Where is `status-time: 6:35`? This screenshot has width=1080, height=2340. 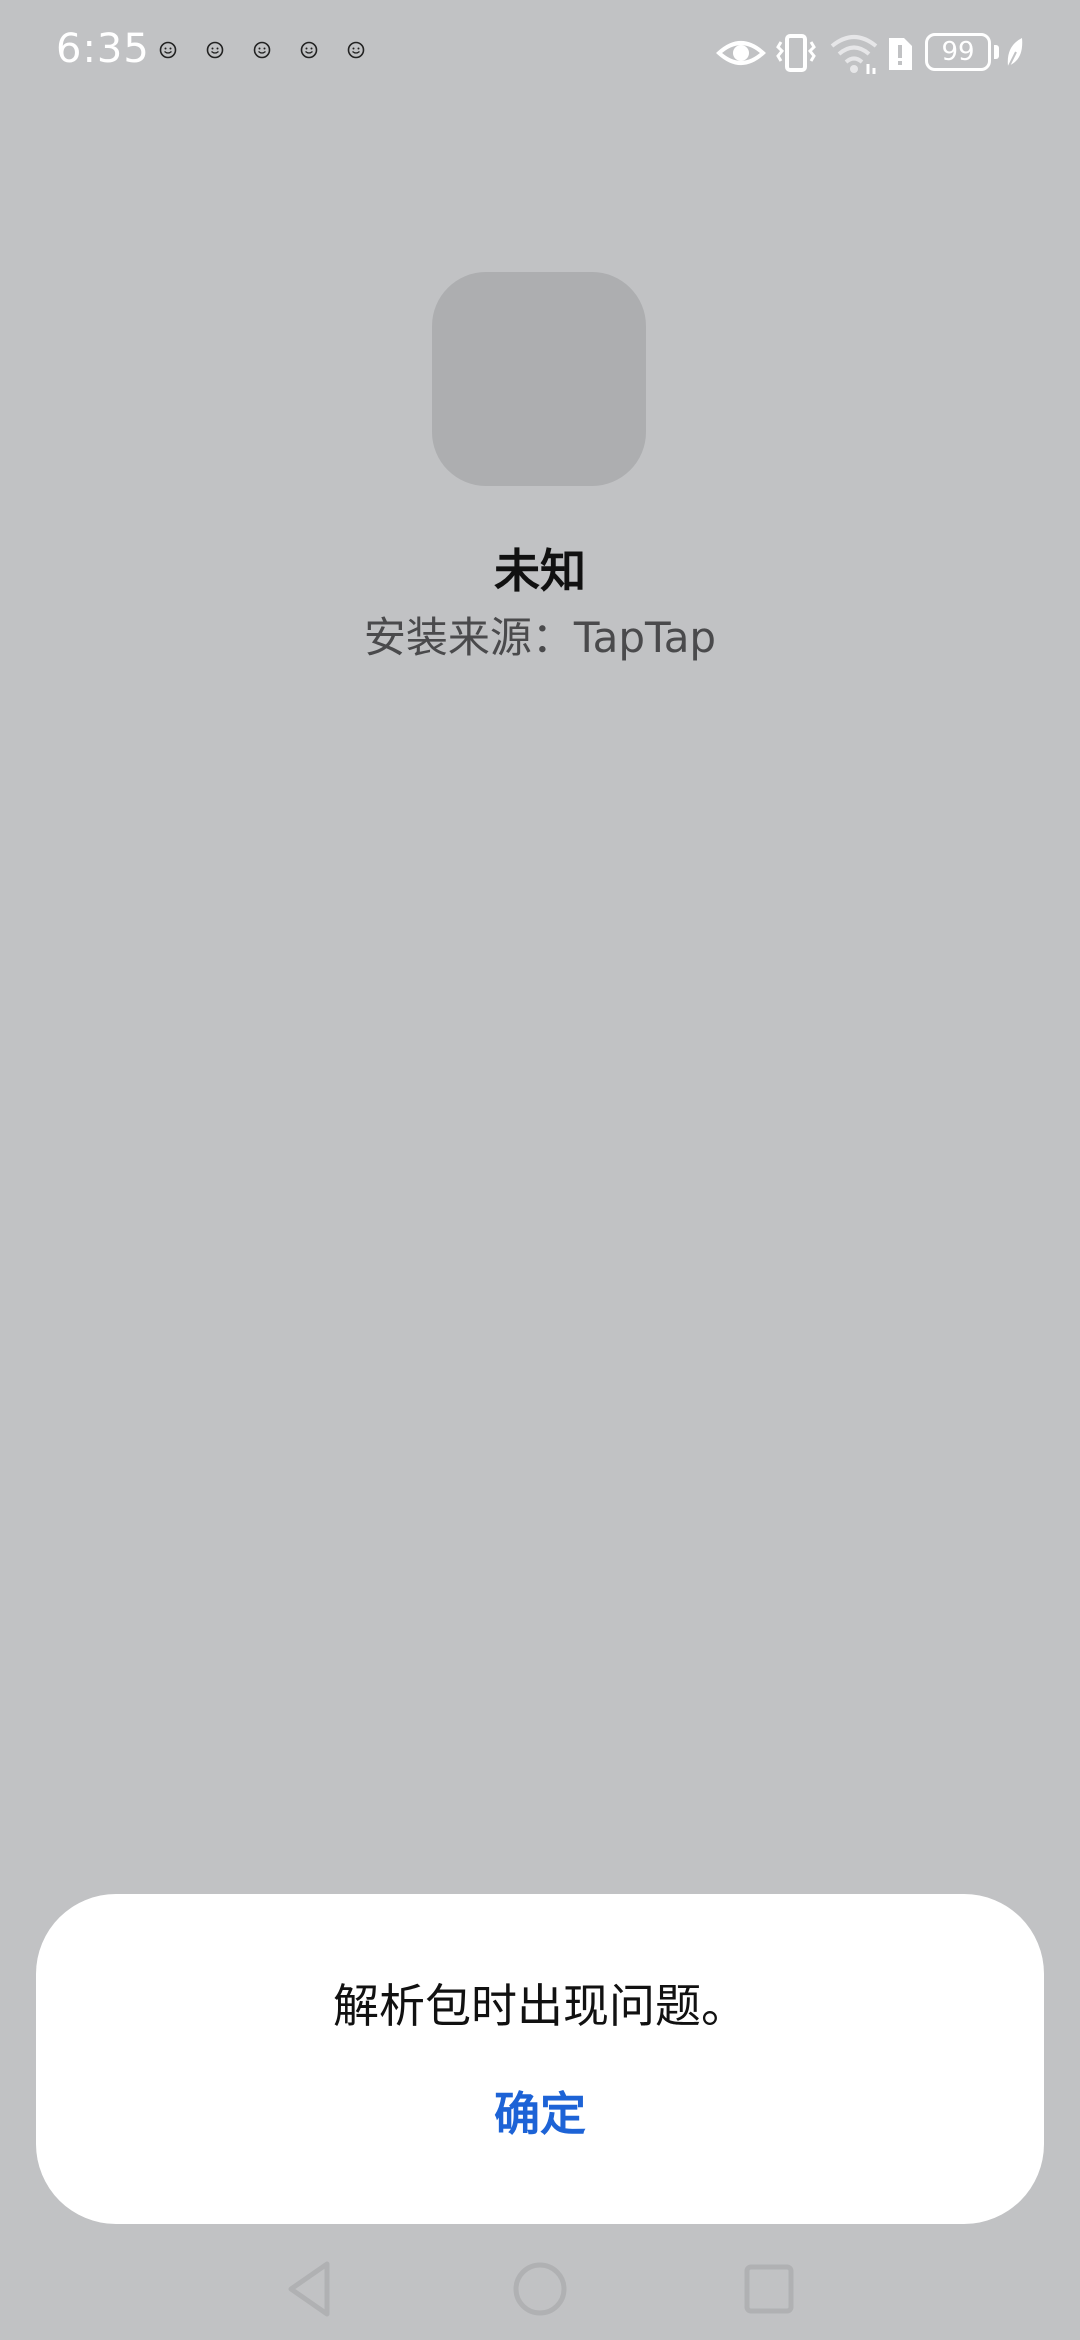 status-time: 6:35 is located at coordinates (103, 49).